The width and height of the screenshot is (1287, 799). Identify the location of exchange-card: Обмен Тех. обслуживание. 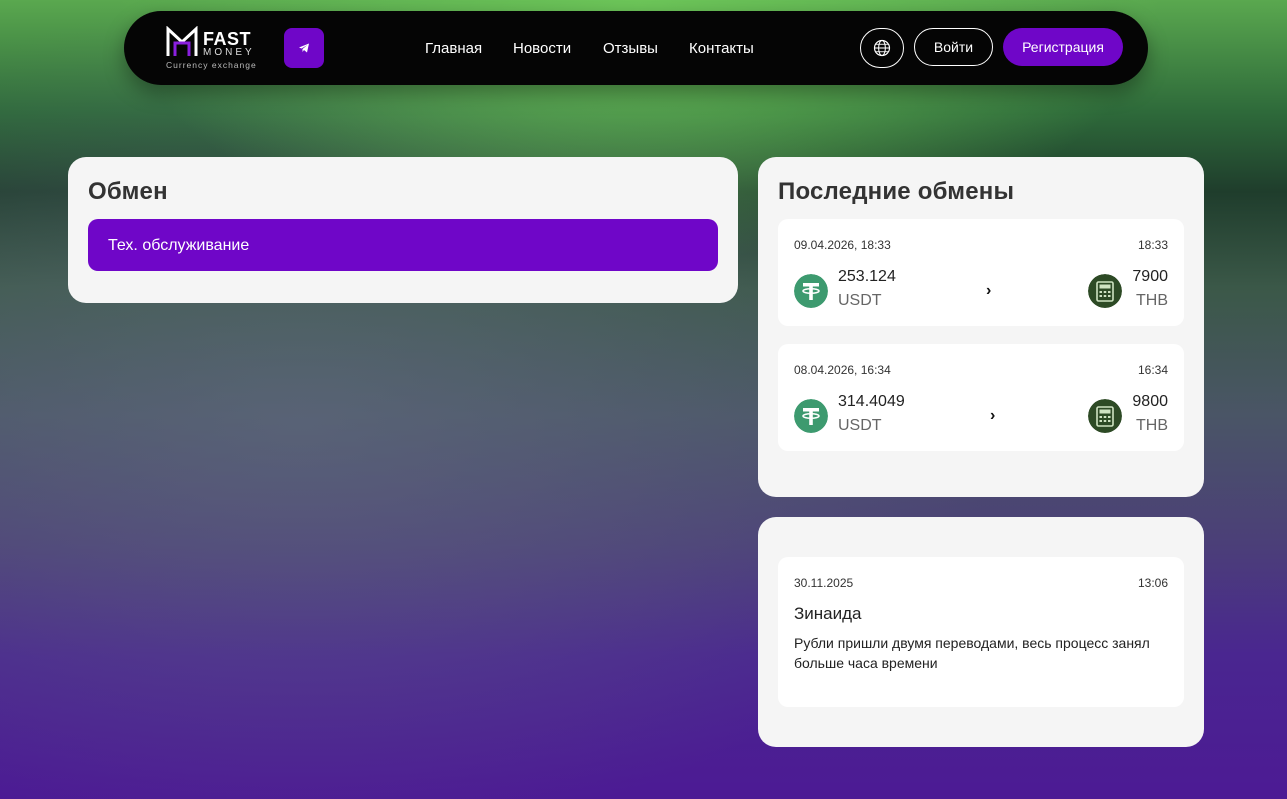
(403, 230).